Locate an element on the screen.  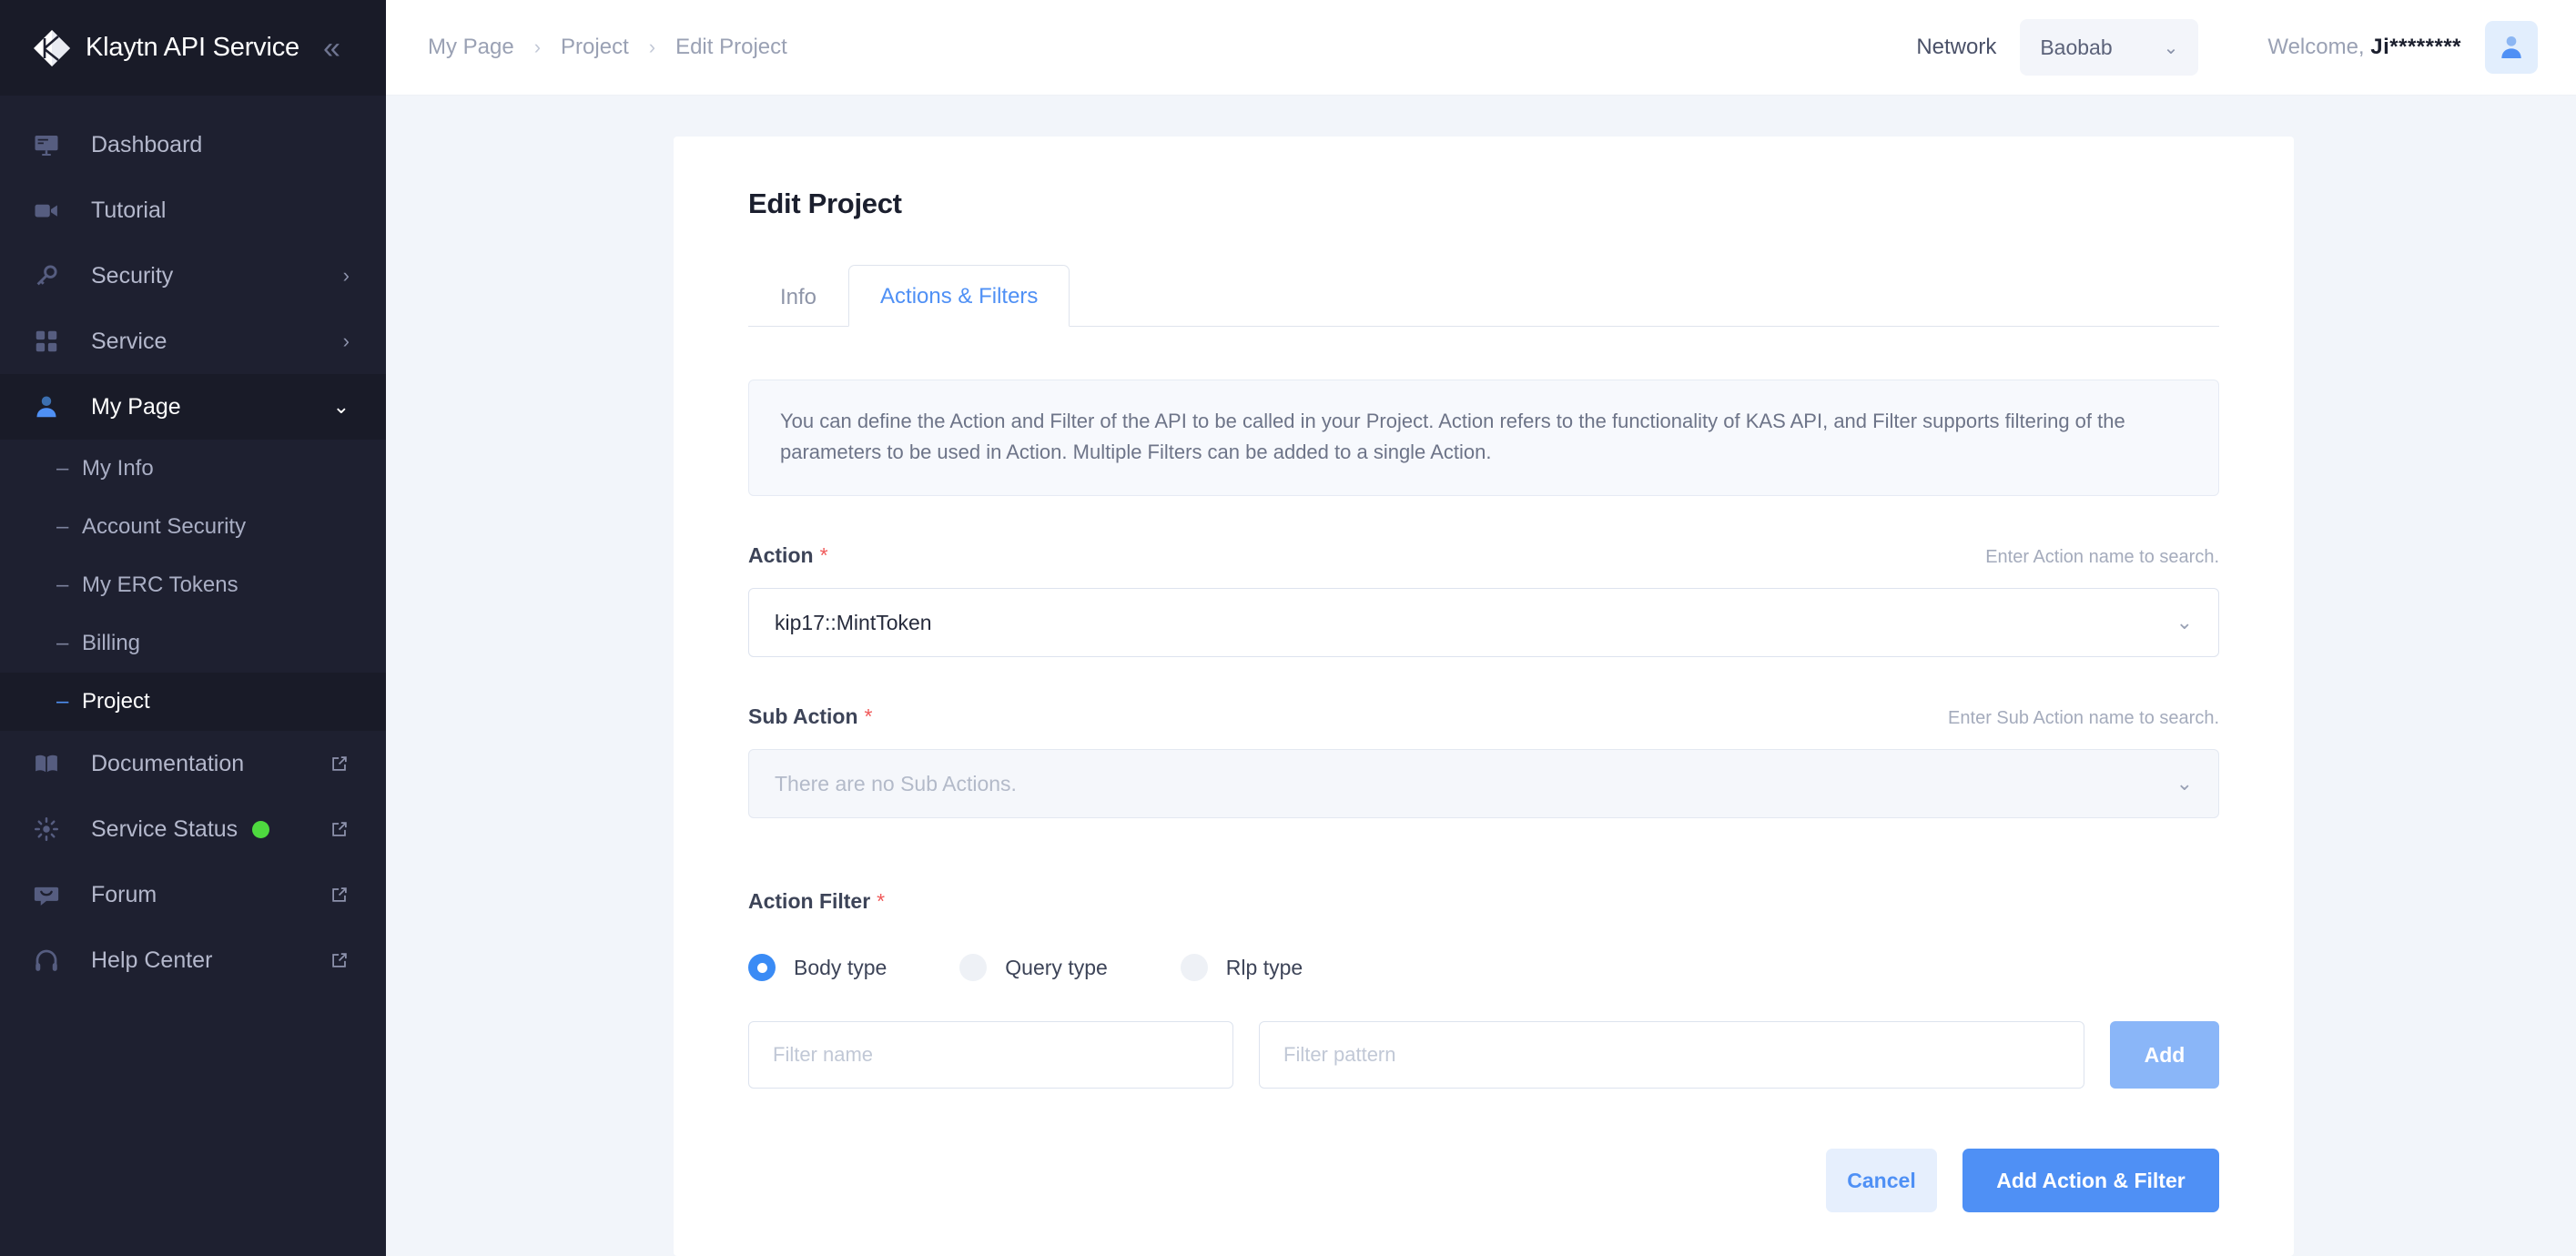
radio-label: Rlp type is located at coordinates (1264, 967).